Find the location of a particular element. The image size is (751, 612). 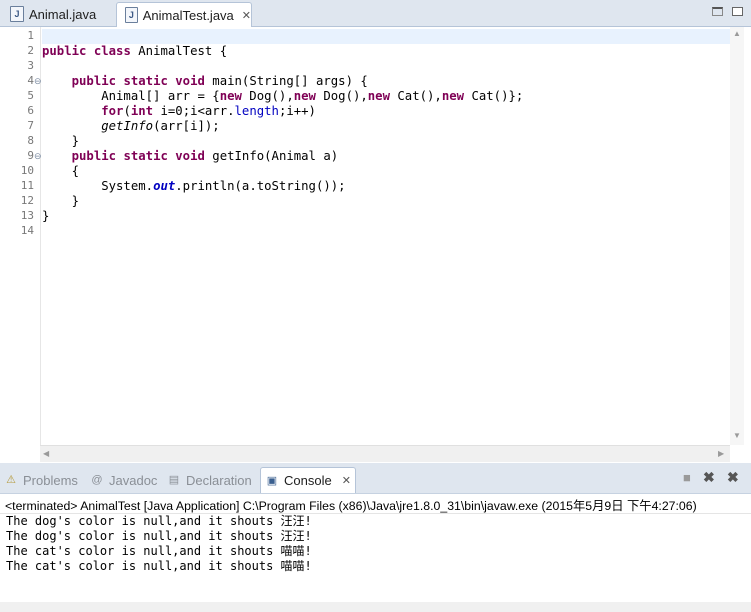

problems-icon: ⚠ is located at coordinates (11, 480).